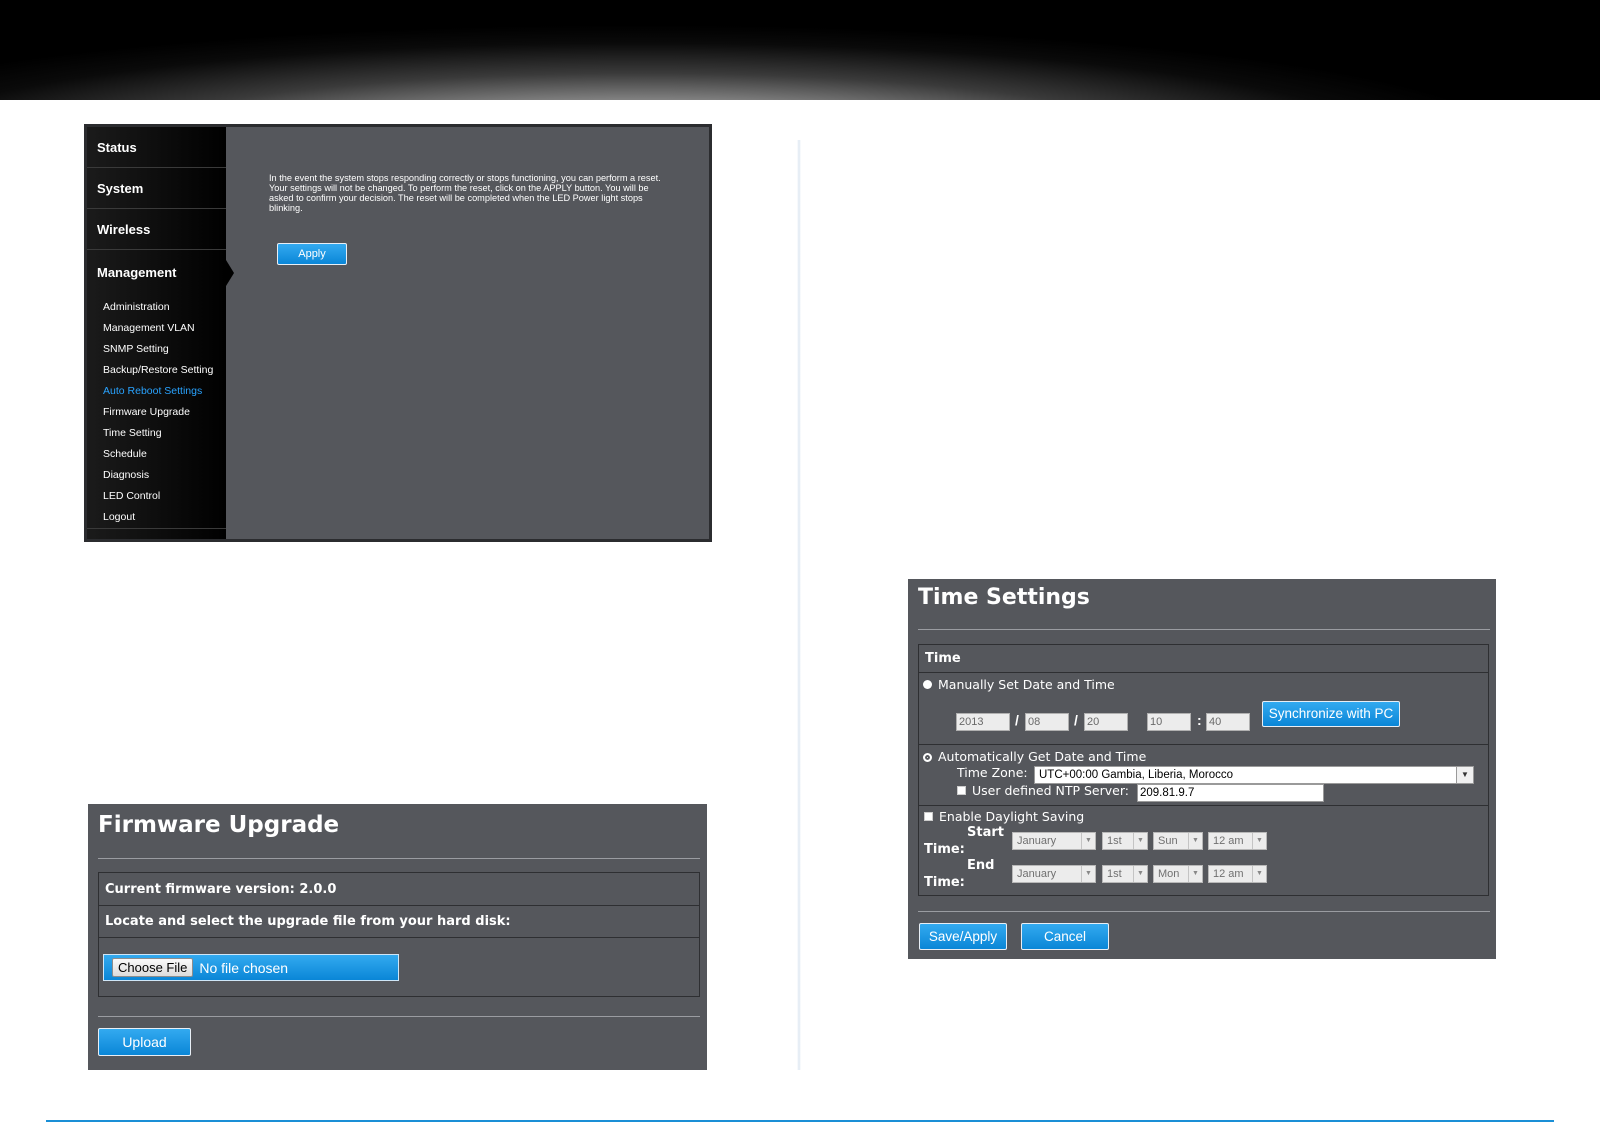  I want to click on hour-input: 10, so click(1169, 722).